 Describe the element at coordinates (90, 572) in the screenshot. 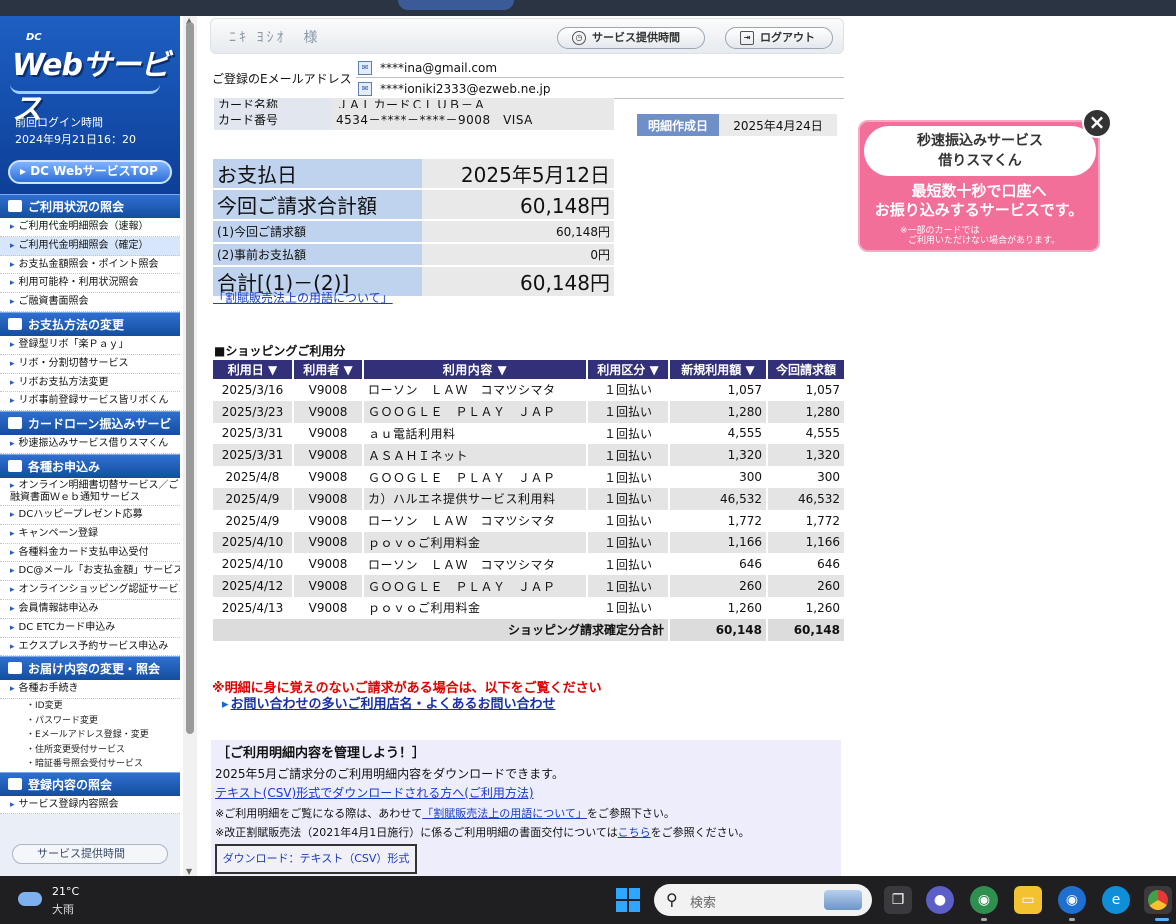

I see `sidebar-item-dc-mail: DC@メール「お支払金額」サービス` at that location.